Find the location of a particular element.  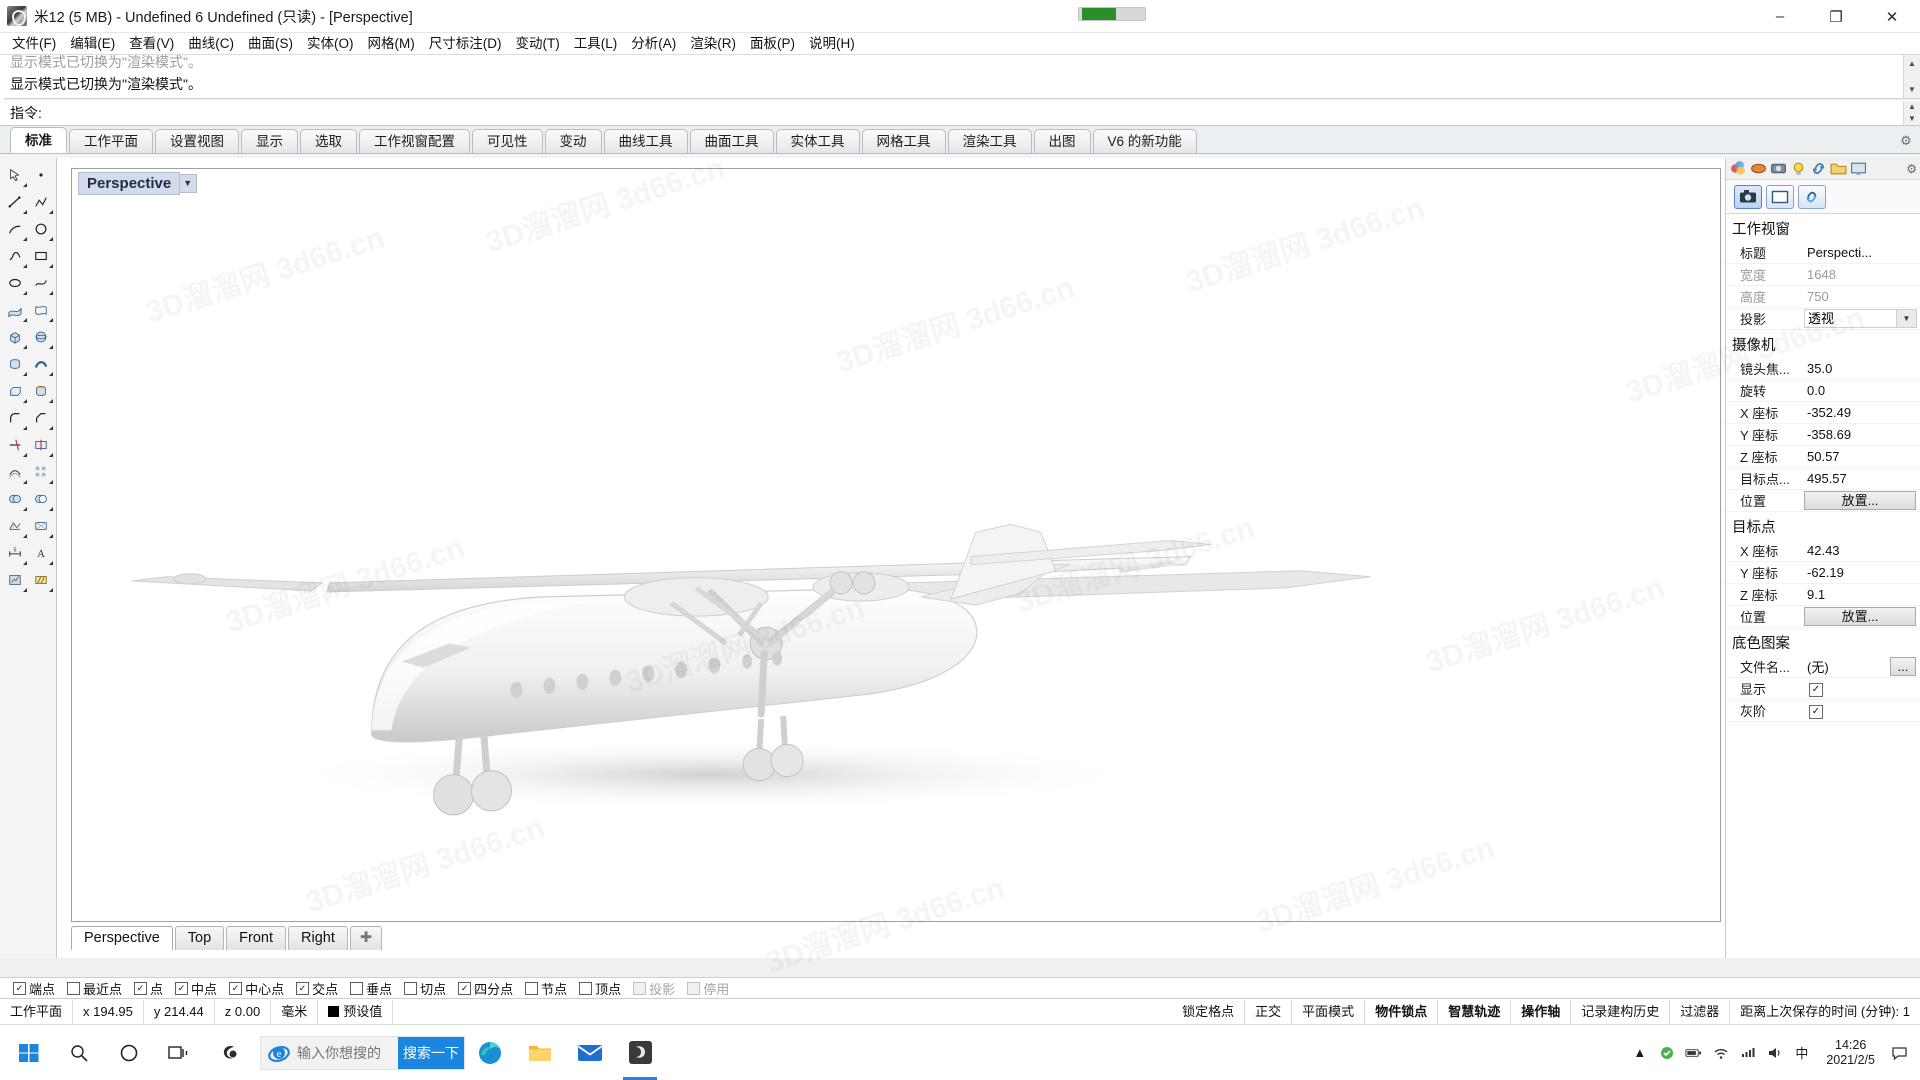

gear-icon: ⚙ is located at coordinates (1911, 169).